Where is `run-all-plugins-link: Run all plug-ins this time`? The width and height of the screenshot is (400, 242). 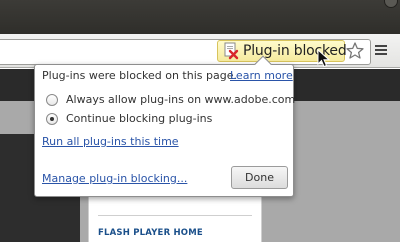
run-all-plugins-link: Run all plug-ins this time is located at coordinates (110, 141).